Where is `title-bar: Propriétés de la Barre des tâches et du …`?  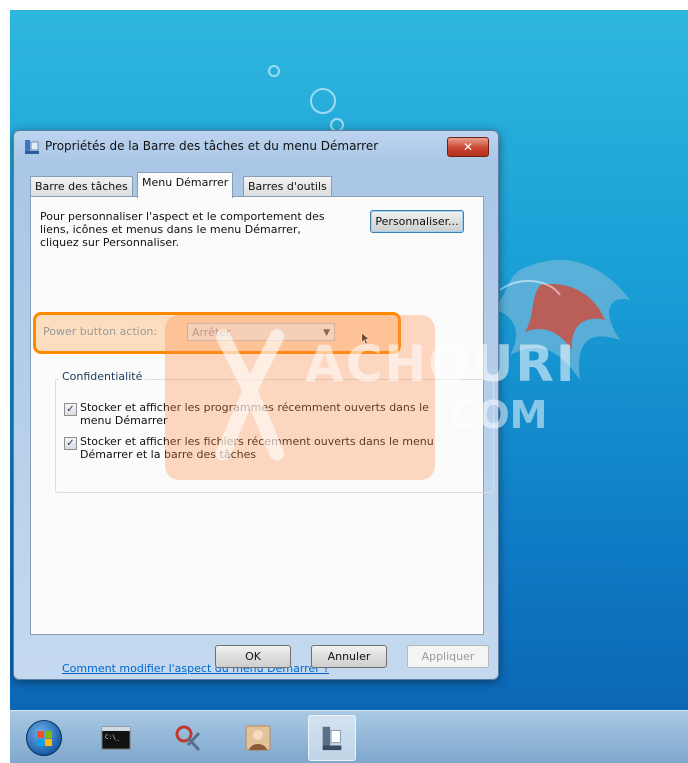 title-bar: Propriétés de la Barre des tâches et du … is located at coordinates (256, 146).